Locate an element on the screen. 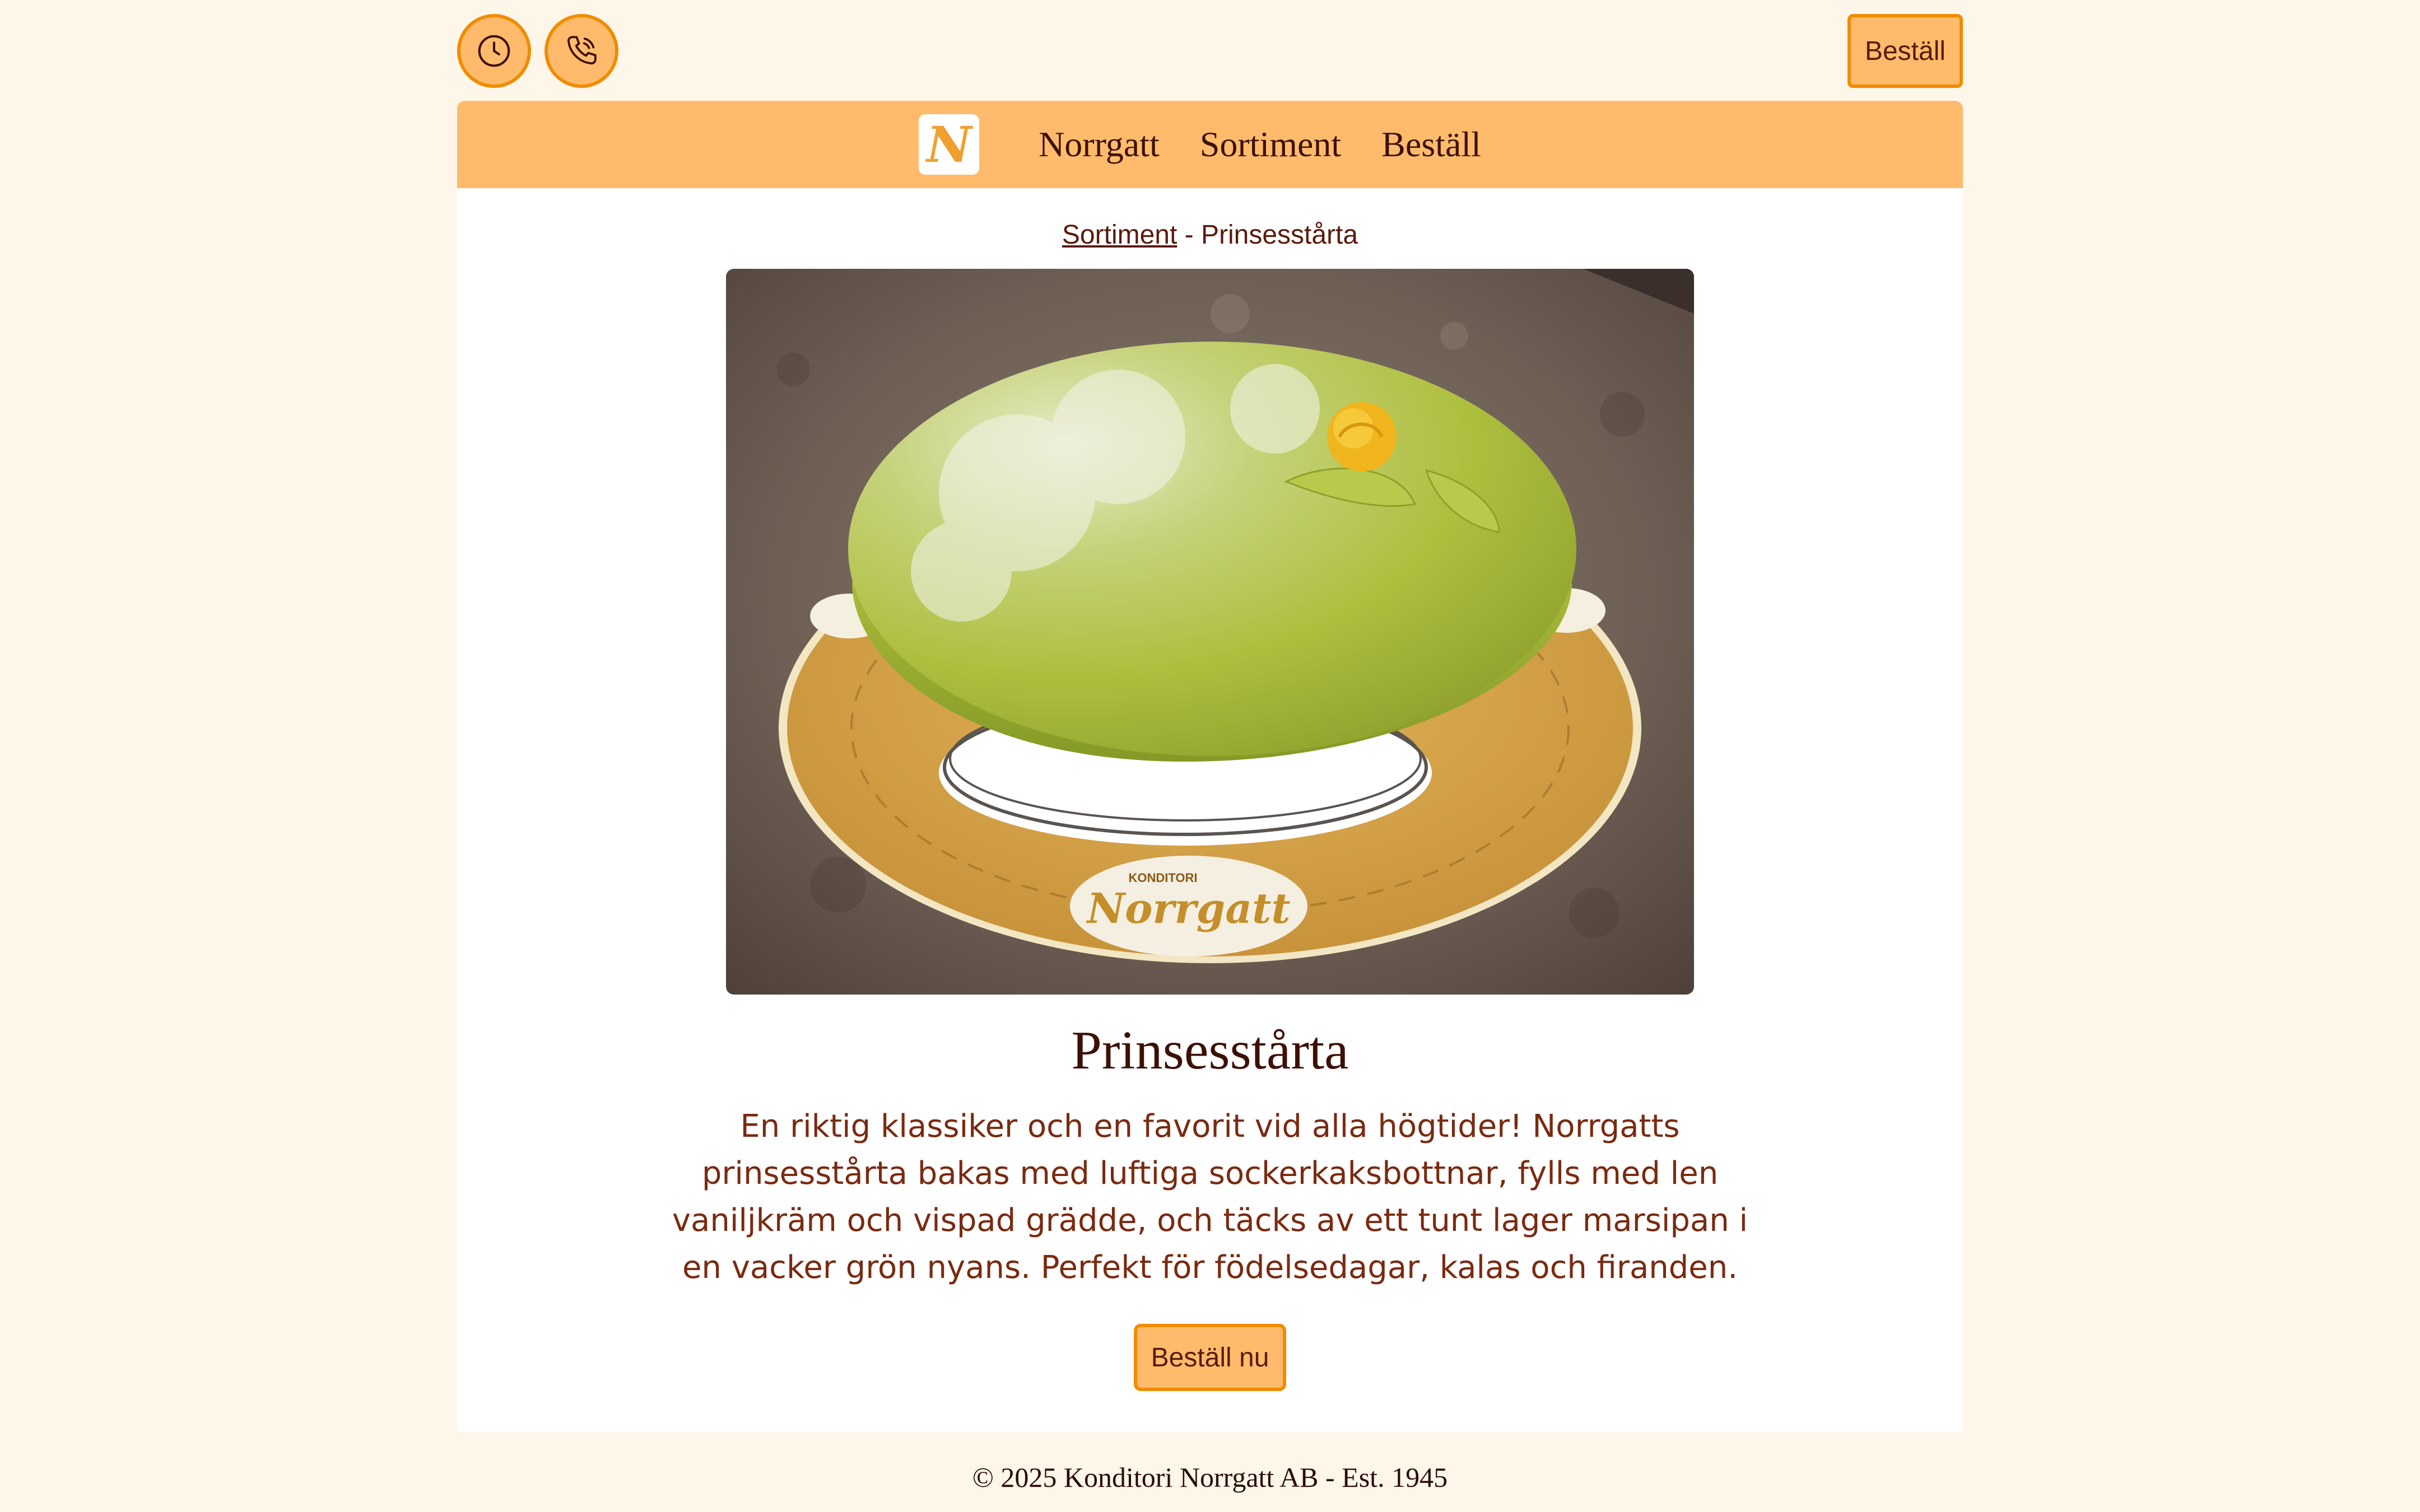  order-now-button: Beställ nu is located at coordinates (1210, 1358).